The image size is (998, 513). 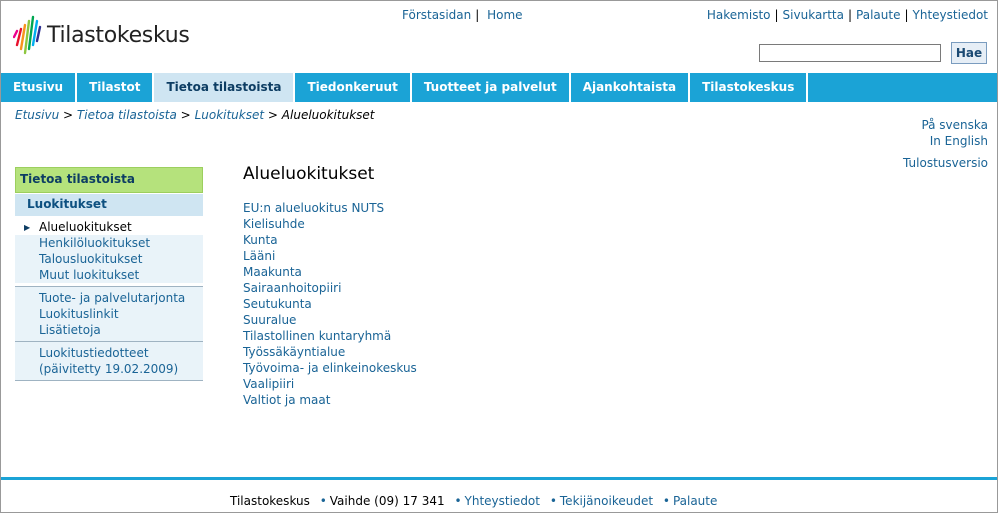 What do you see at coordinates (309, 174) in the screenshot?
I see `page-title: Alueluokitukset` at bounding box center [309, 174].